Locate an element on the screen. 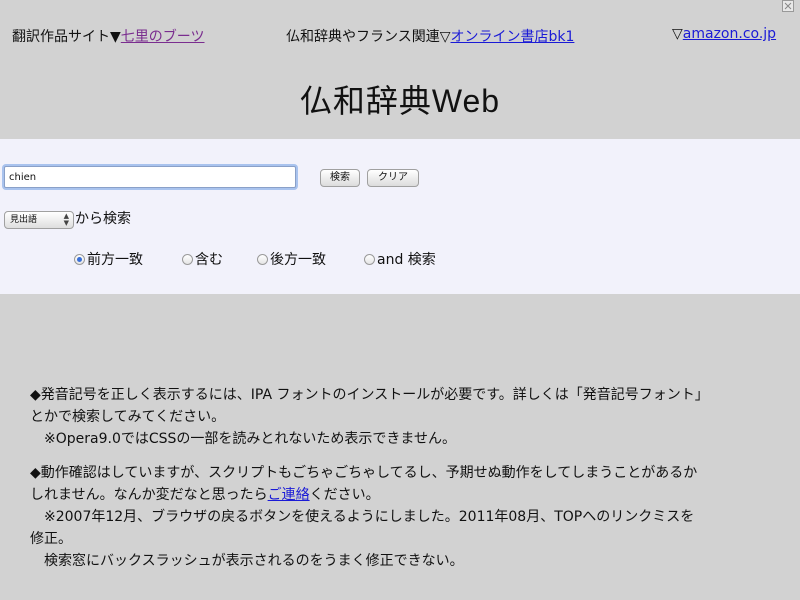 Image resolution: width=800 pixels, height=600 pixels. contact-link: ご連絡 is located at coordinates (289, 495).